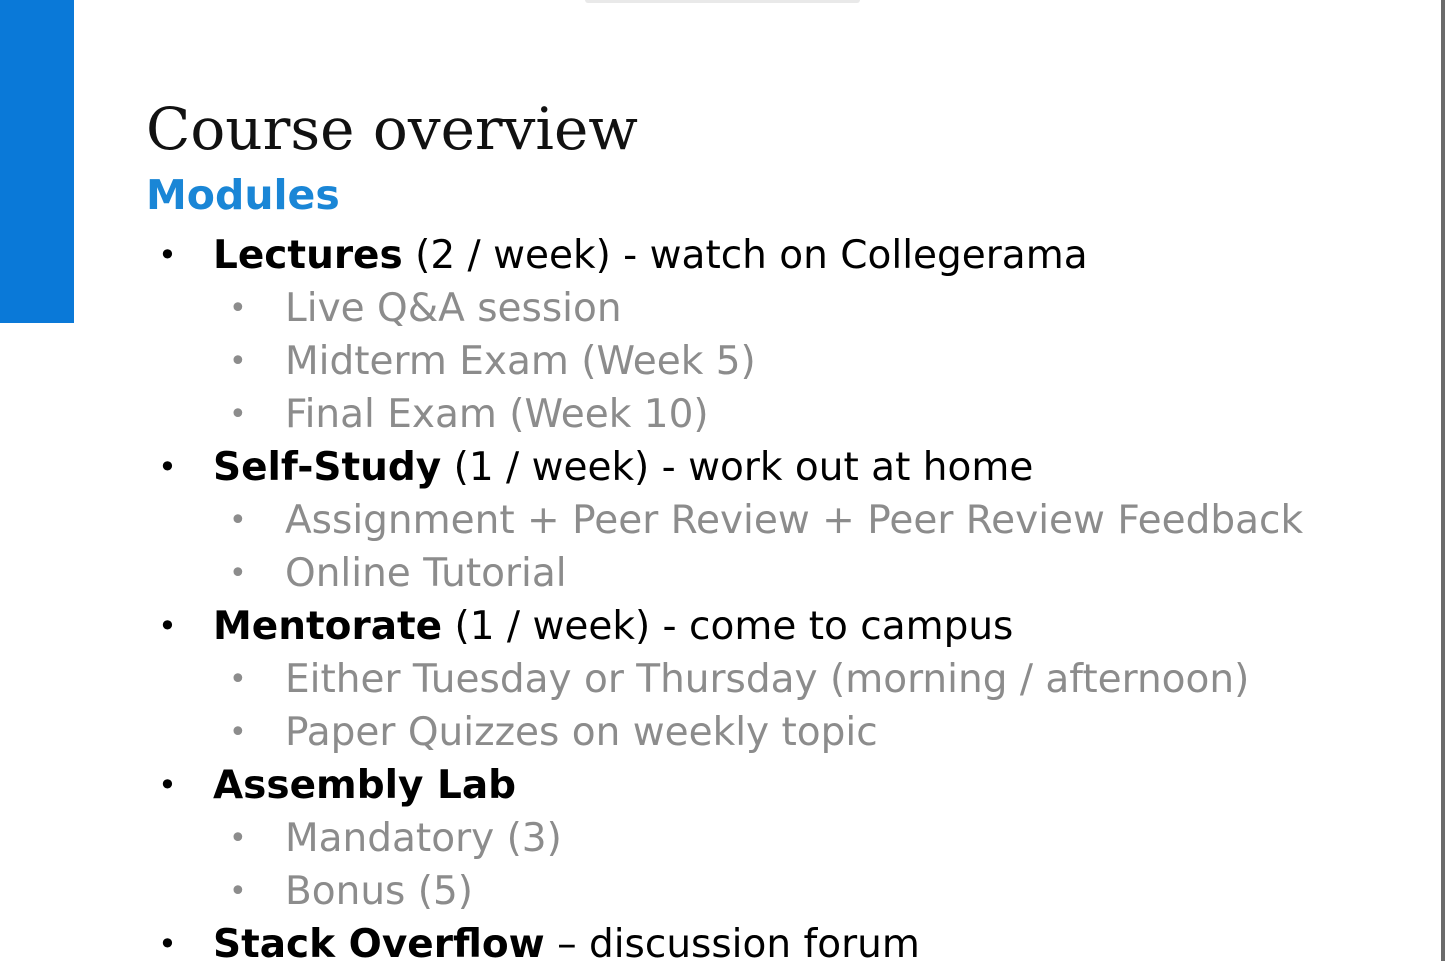 This screenshot has width=1445, height=961. I want to click on list-subitem: • Mandatory (3), so click(651, 838).